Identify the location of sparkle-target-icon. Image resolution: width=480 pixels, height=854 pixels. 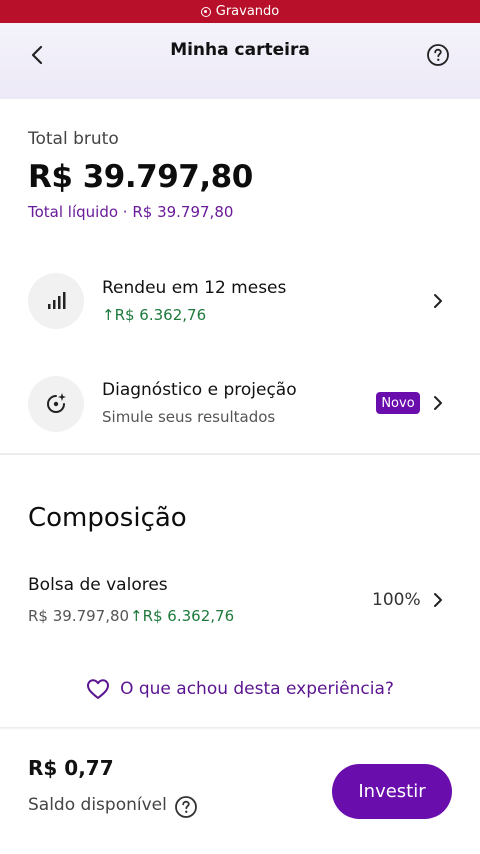
(56, 404).